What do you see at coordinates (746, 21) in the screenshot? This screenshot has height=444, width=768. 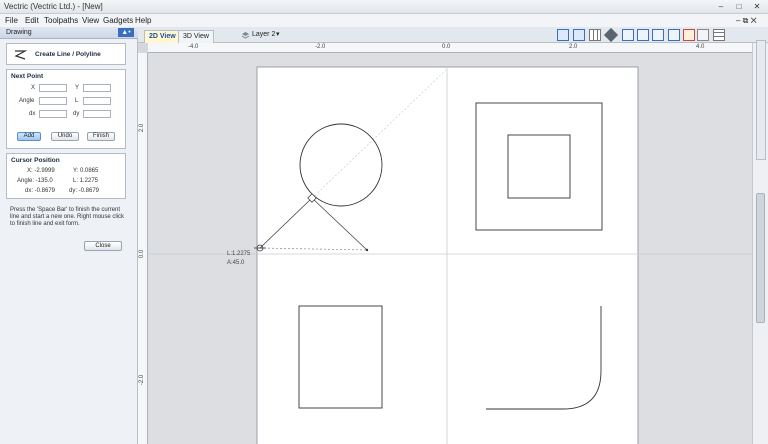 I see `restore-doc-button: – ⧉ ✕` at bounding box center [746, 21].